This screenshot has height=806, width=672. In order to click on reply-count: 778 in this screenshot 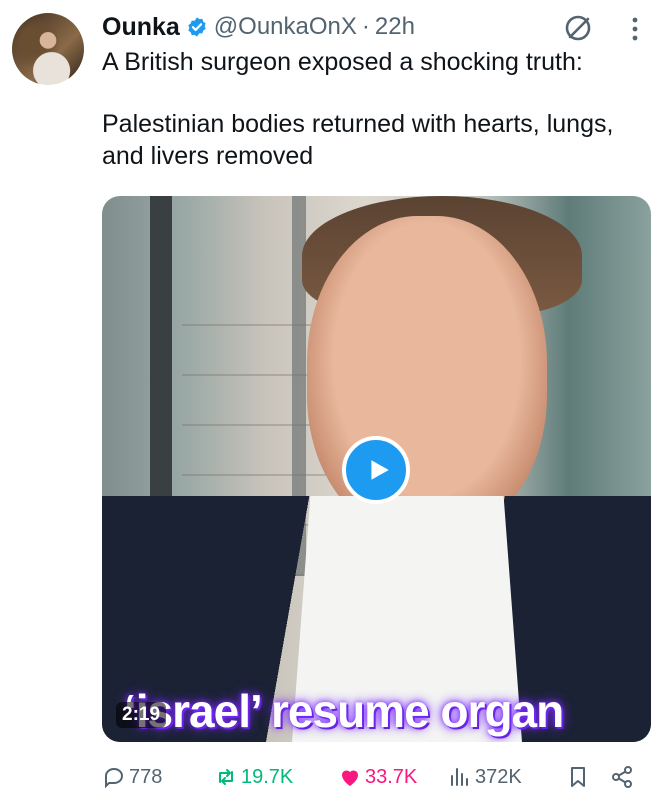, I will do `click(146, 776)`.